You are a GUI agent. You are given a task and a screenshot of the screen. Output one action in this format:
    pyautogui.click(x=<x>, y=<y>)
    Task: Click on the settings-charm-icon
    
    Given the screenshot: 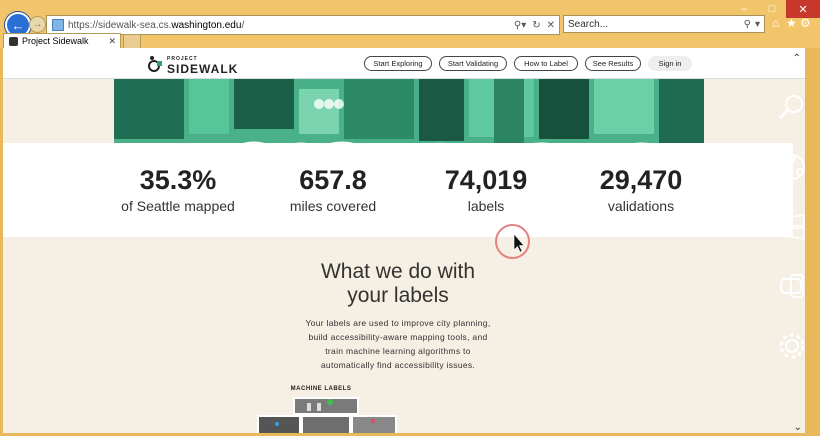 What is the action you would take?
    pyautogui.click(x=792, y=346)
    